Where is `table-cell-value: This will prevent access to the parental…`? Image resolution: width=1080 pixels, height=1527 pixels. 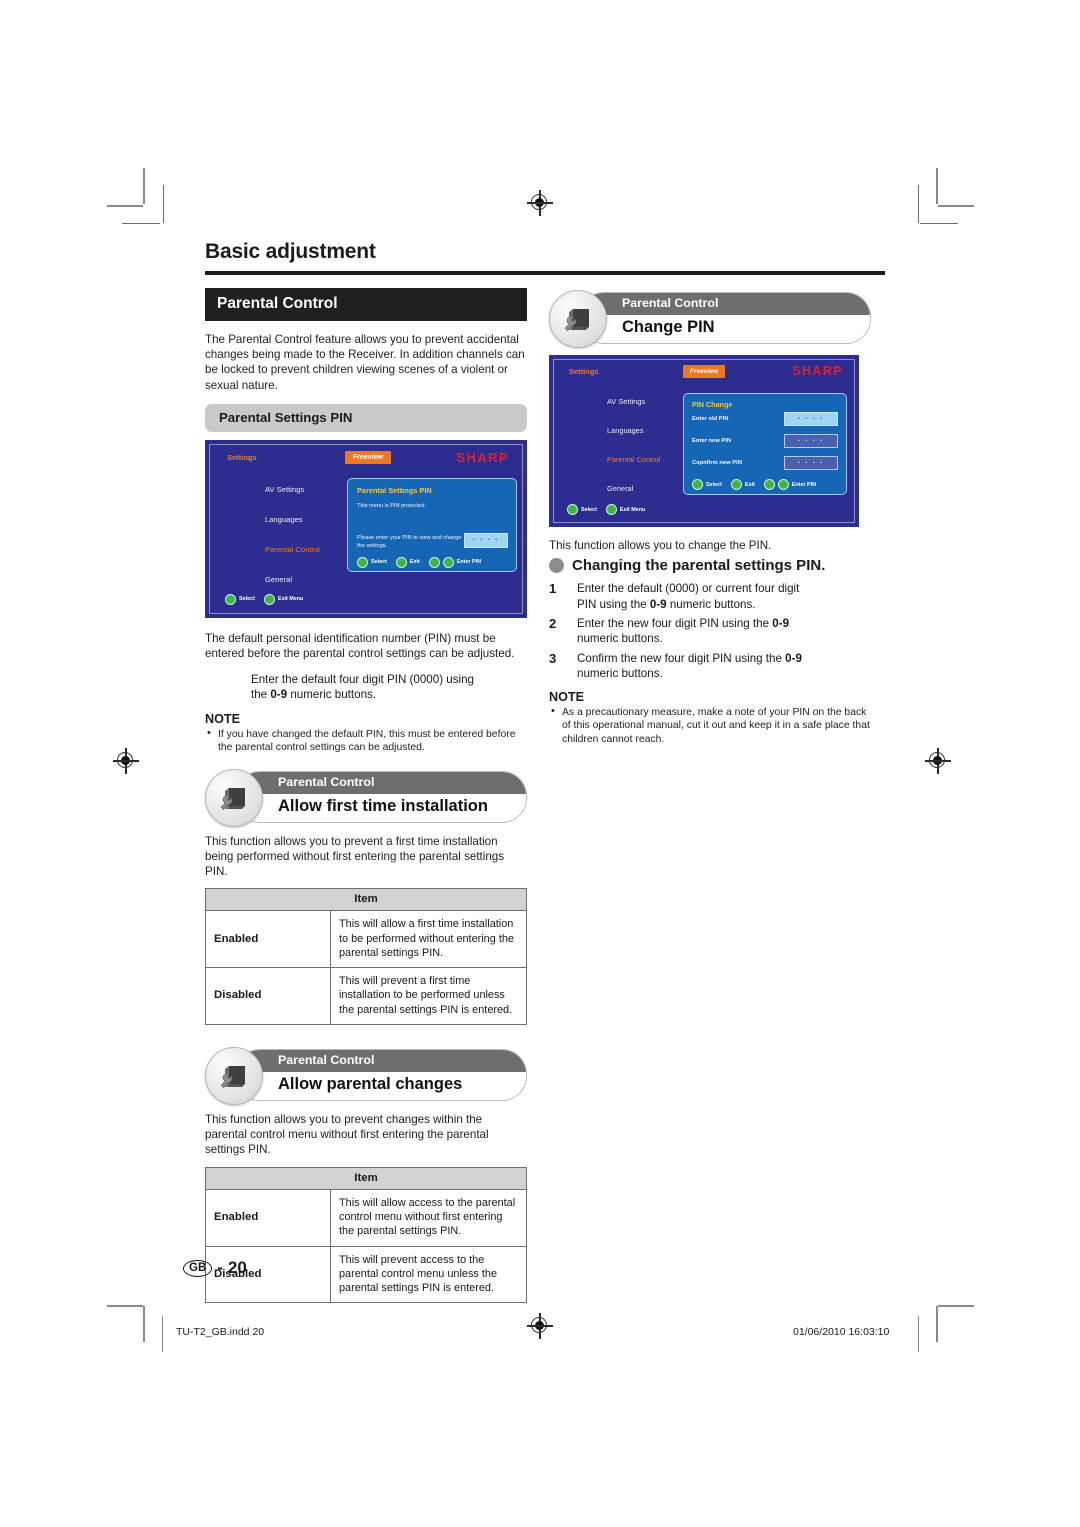
table-cell-value: This will prevent access to the parental… is located at coordinates (428, 1274).